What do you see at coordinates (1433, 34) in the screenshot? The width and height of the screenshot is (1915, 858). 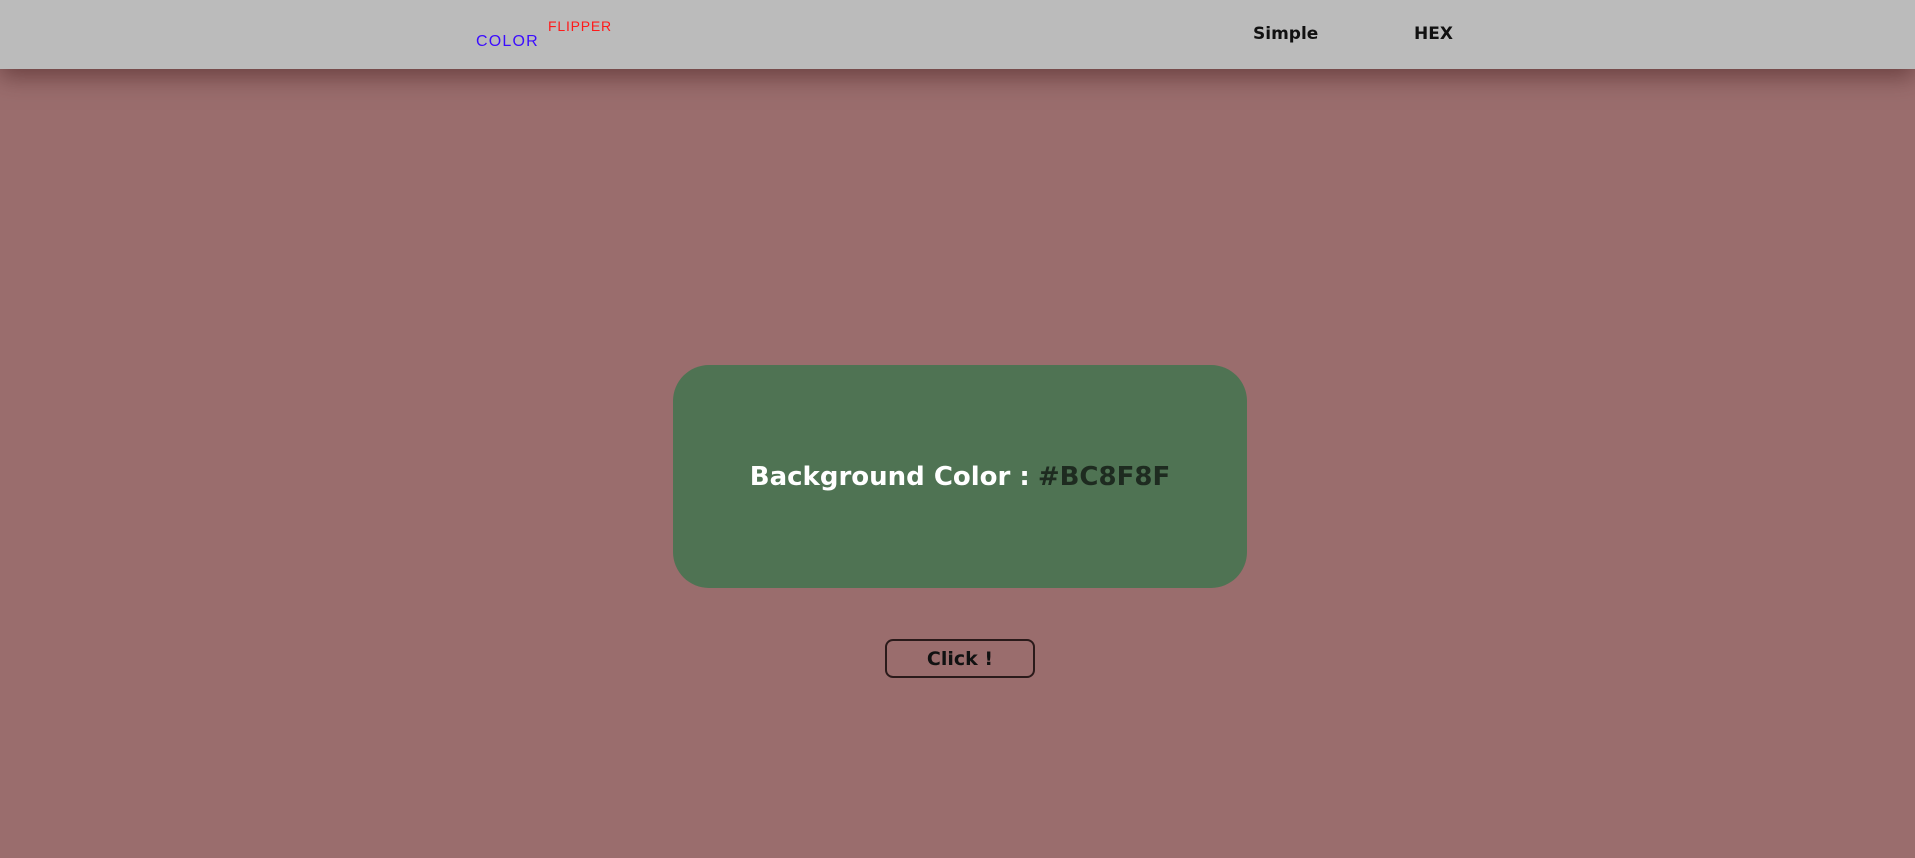 I see `nav-link-hex: HEX` at bounding box center [1433, 34].